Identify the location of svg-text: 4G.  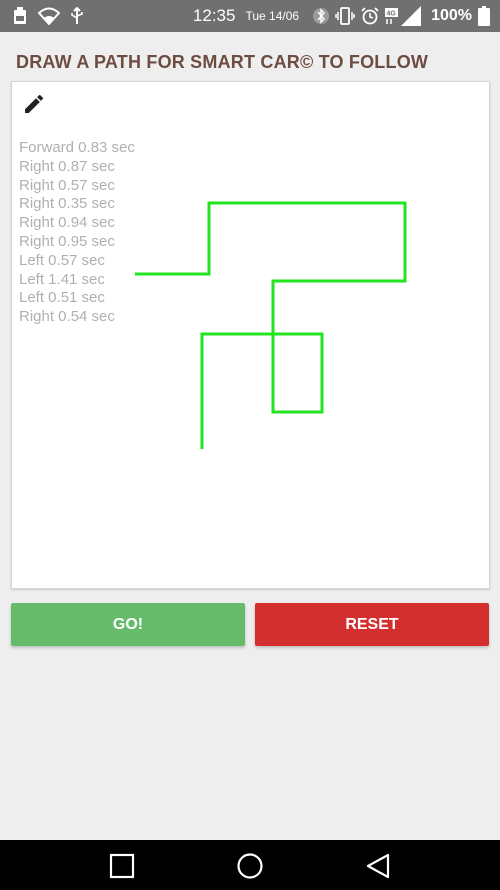
(392, 14).